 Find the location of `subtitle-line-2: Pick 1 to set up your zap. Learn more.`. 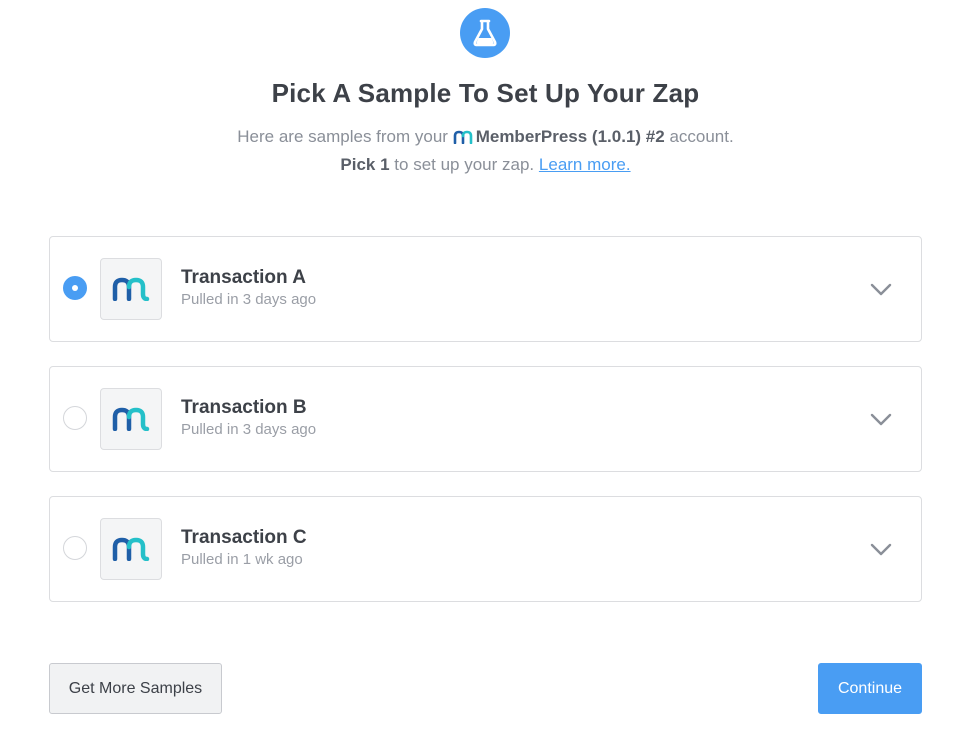

subtitle-line-2: Pick 1 to set up your zap. Learn more. is located at coordinates (485, 165).